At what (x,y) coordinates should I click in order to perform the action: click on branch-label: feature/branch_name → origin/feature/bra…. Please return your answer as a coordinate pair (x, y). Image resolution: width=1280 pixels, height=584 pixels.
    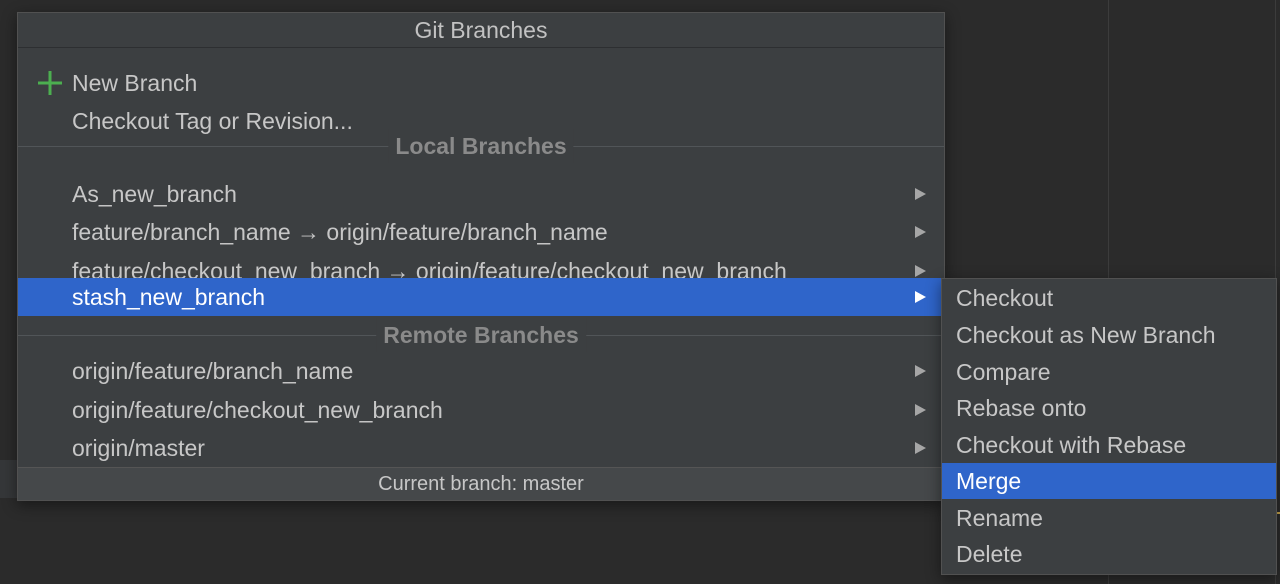
    Looking at the image, I should click on (340, 232).